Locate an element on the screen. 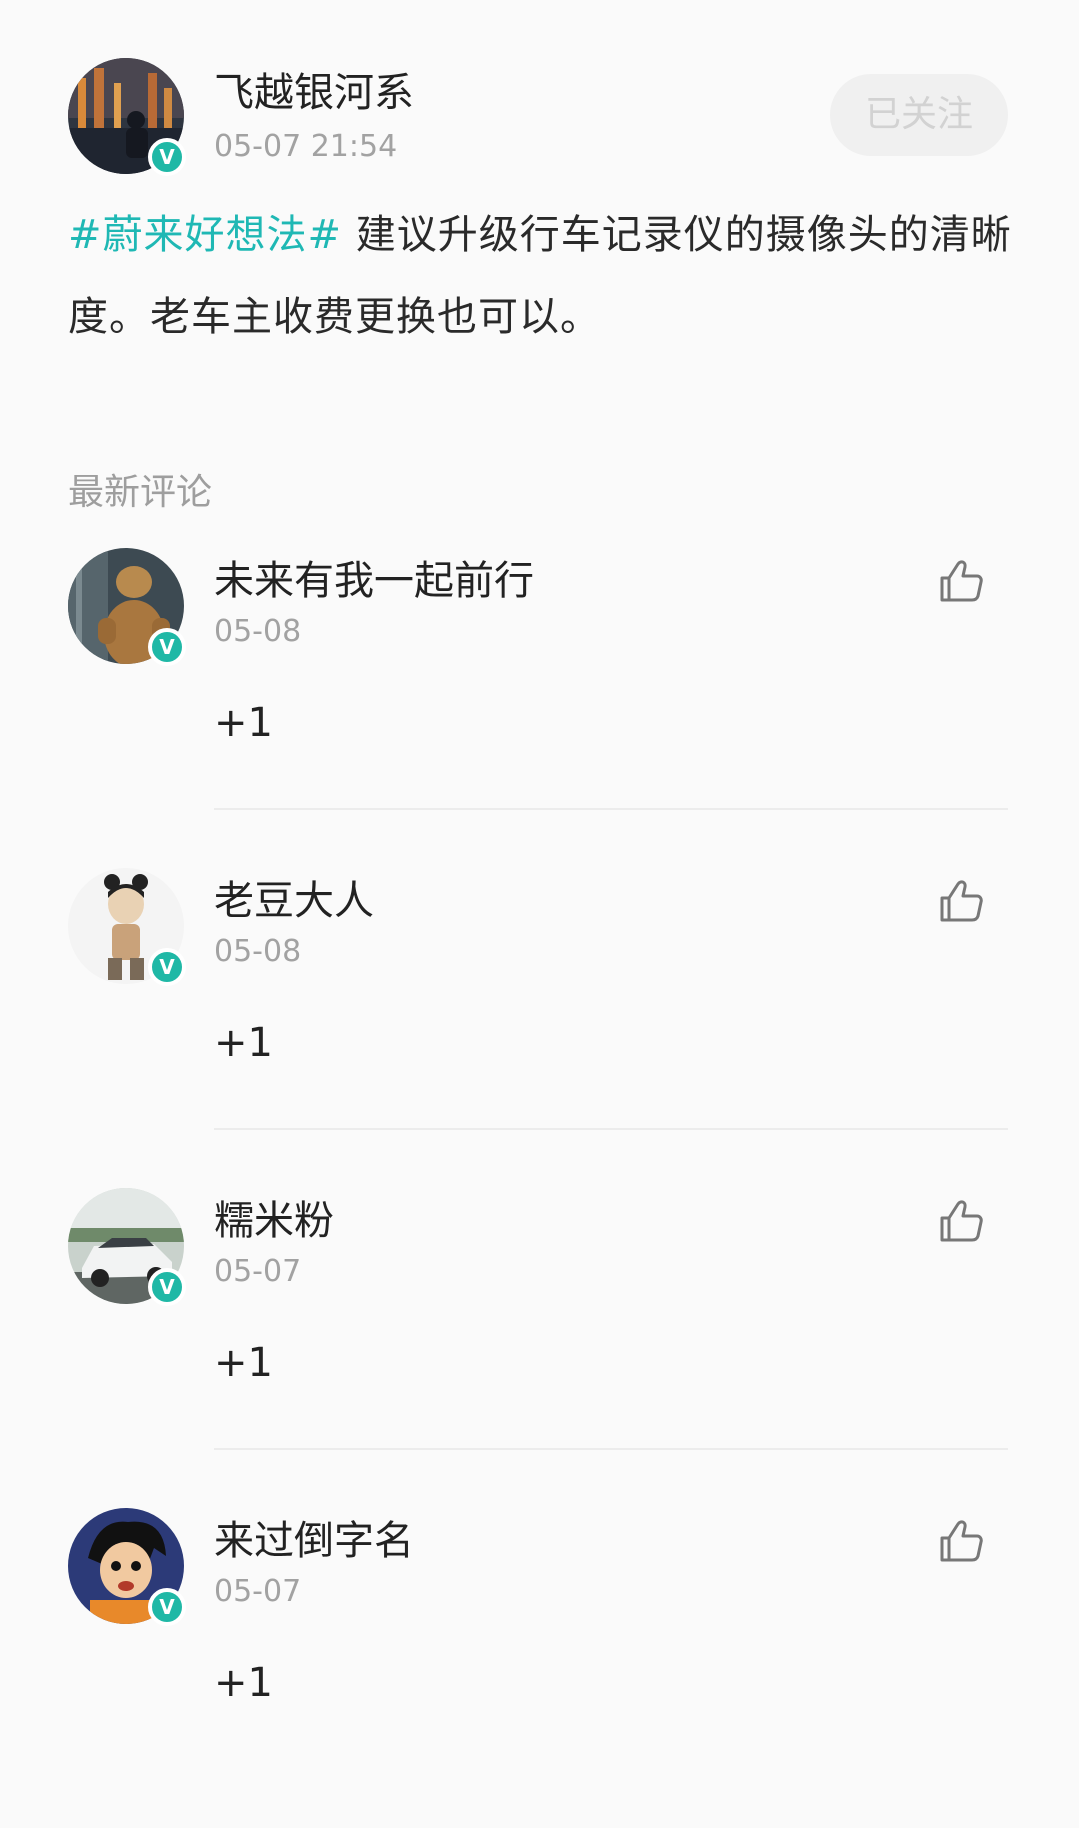 The width and height of the screenshot is (1079, 1828). author-name: 飞越银河系 is located at coordinates (314, 93).